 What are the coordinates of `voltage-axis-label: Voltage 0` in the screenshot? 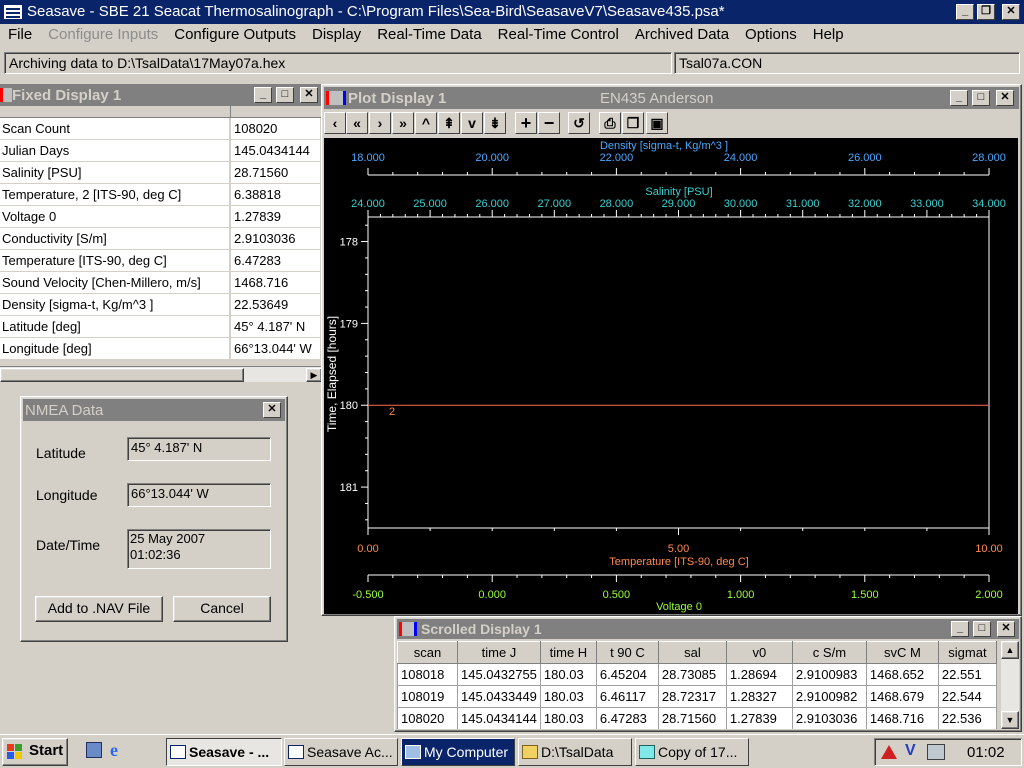 It's located at (679, 607).